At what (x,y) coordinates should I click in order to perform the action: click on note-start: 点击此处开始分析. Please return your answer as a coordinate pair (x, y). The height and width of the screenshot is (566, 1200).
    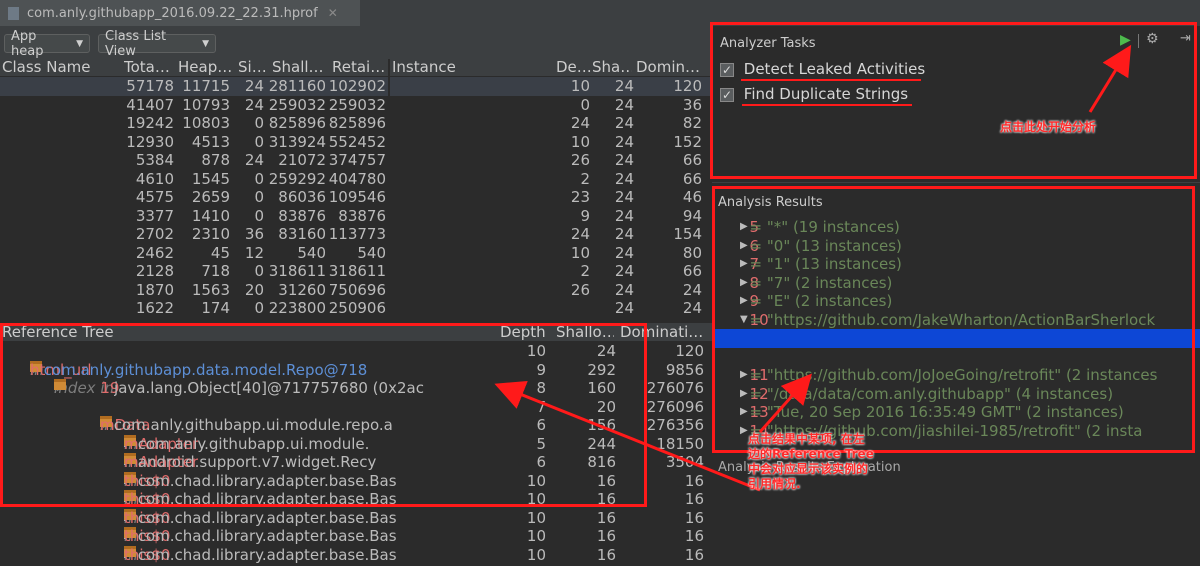
    Looking at the image, I should click on (1048, 127).